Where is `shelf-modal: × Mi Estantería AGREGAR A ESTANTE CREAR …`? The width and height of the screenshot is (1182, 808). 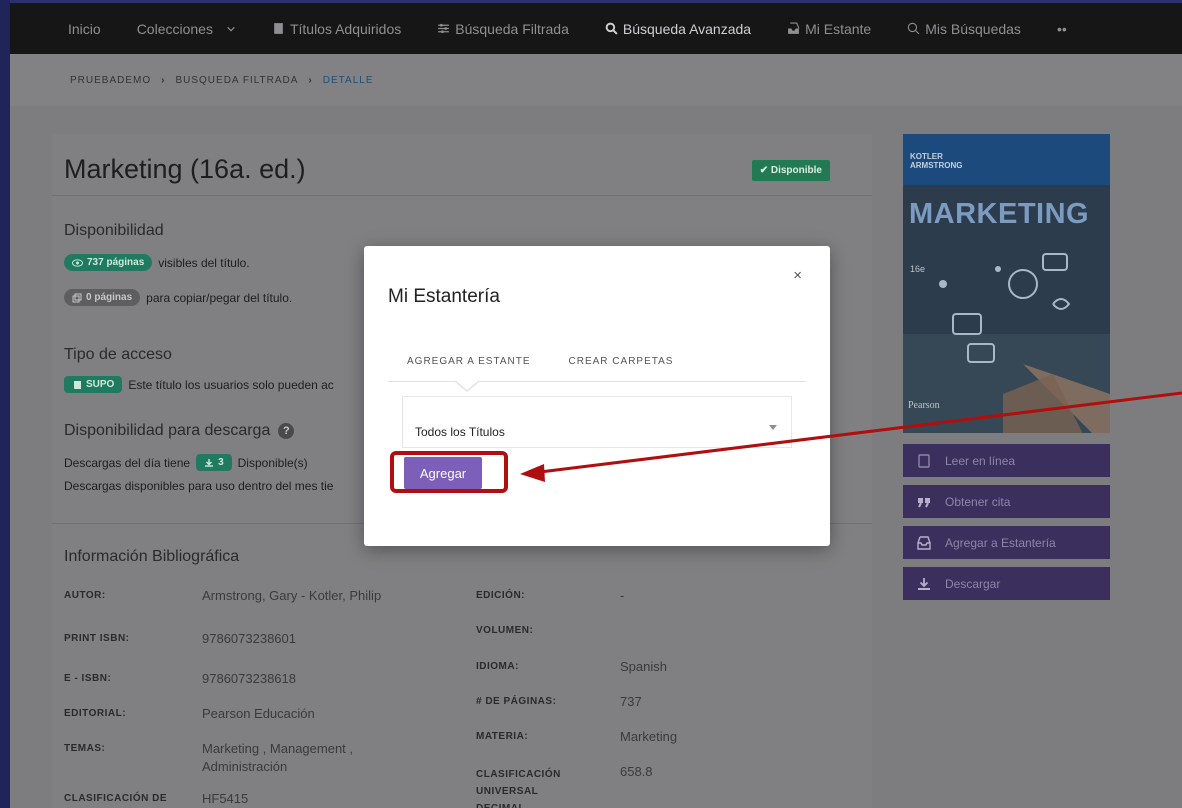 shelf-modal: × Mi Estantería AGREGAR A ESTANTE CREAR … is located at coordinates (597, 396).